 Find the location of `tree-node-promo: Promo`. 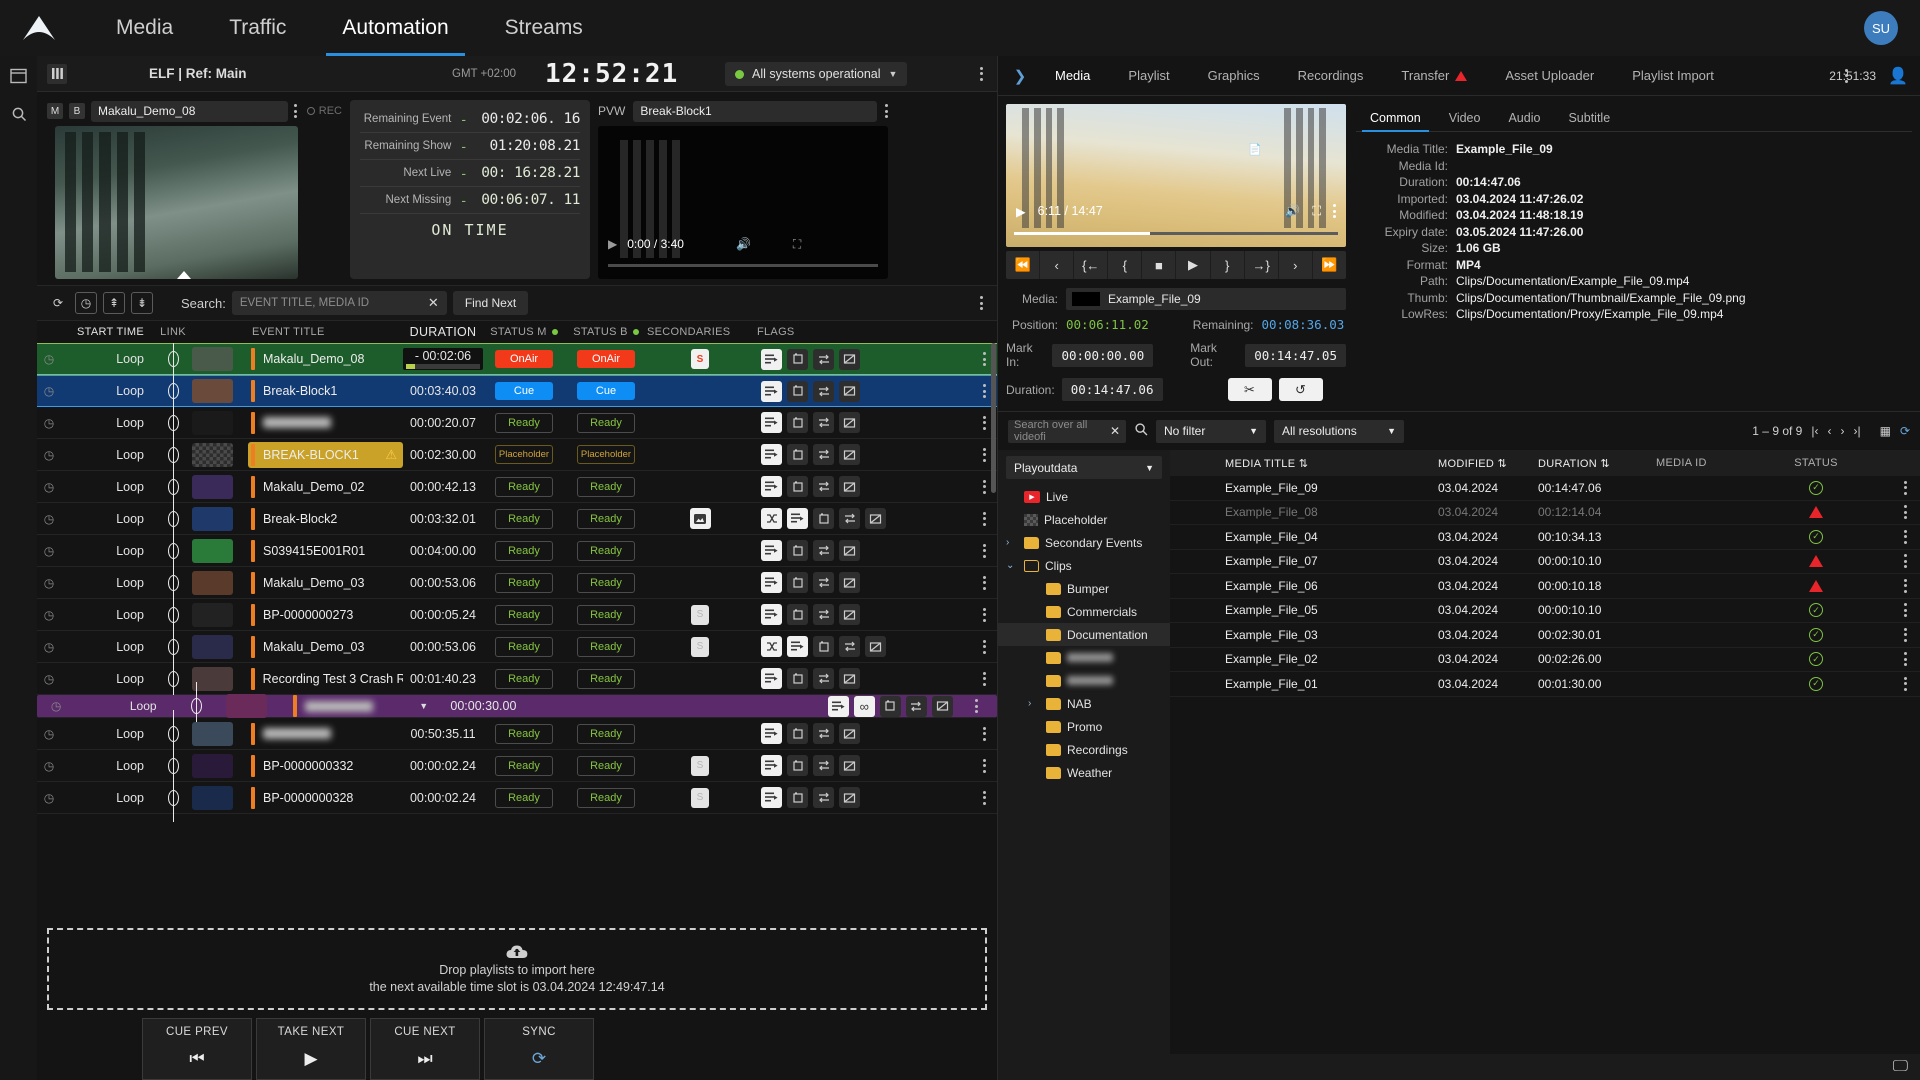

tree-node-promo: Promo is located at coordinates (1084, 726).